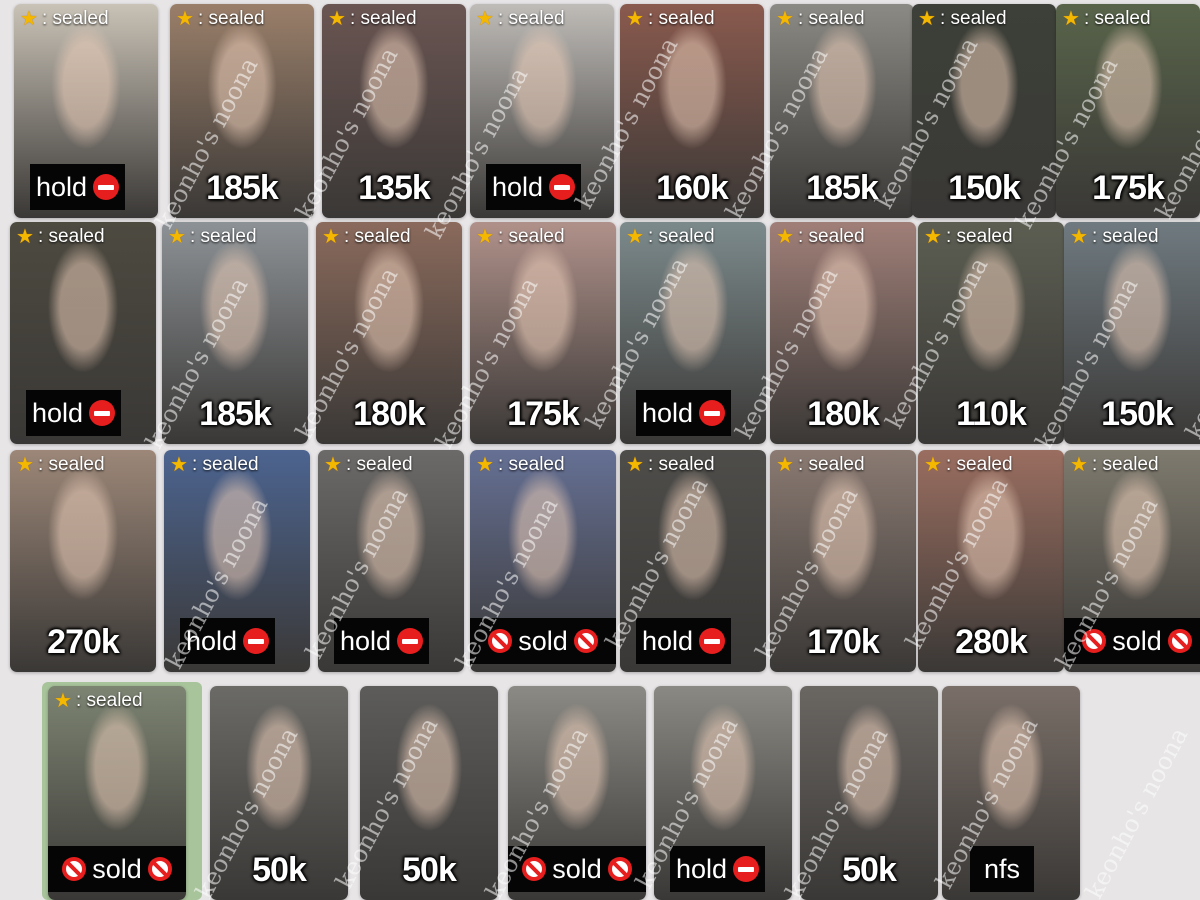 The height and width of the screenshot is (900, 1200). I want to click on price-label: 160k, so click(692, 188).